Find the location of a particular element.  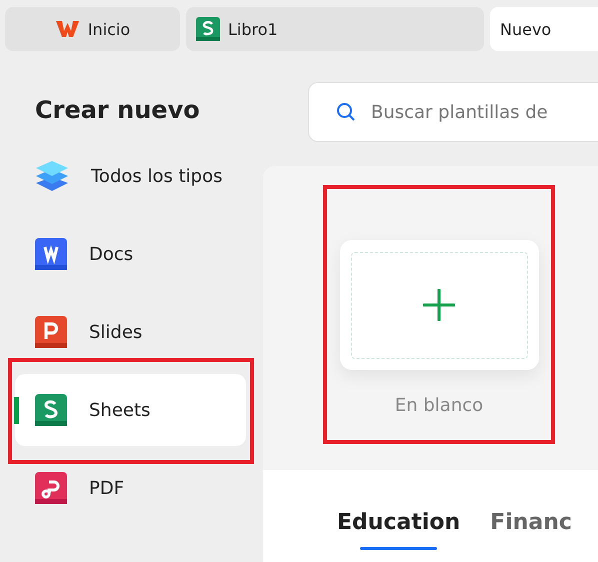

sidebar-item: PDF is located at coordinates (130, 488).